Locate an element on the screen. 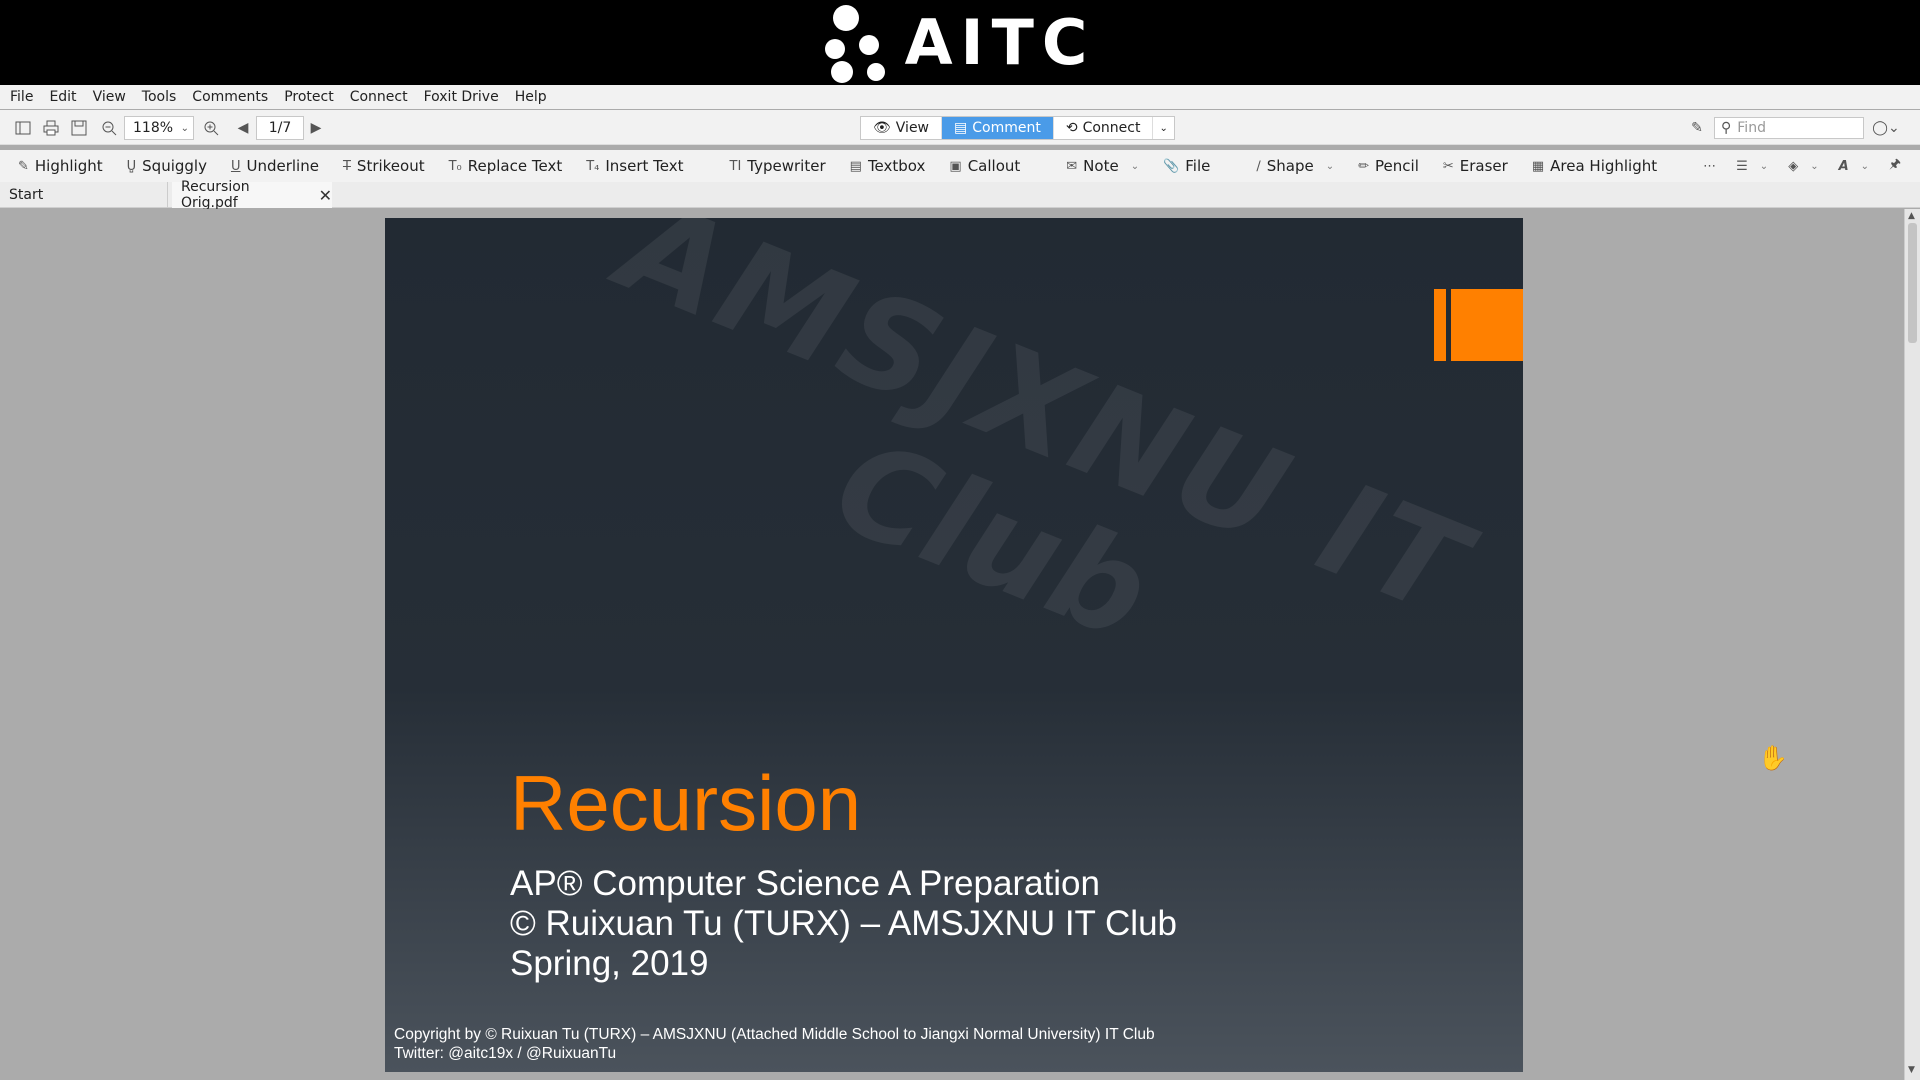 Image resolution: width=1920 pixels, height=1080 pixels. file-attachment-icon: 📎 is located at coordinates (1171, 166).